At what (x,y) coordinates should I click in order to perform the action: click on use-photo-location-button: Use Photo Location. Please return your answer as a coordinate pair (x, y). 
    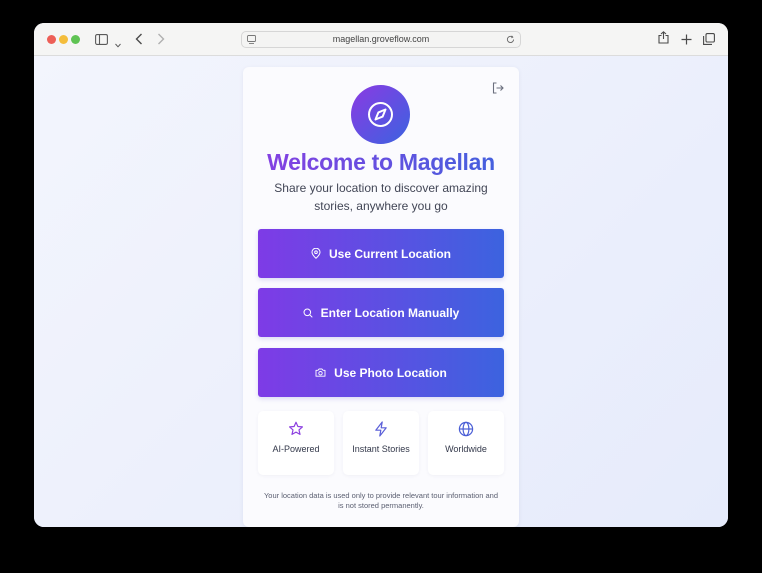
    Looking at the image, I should click on (381, 372).